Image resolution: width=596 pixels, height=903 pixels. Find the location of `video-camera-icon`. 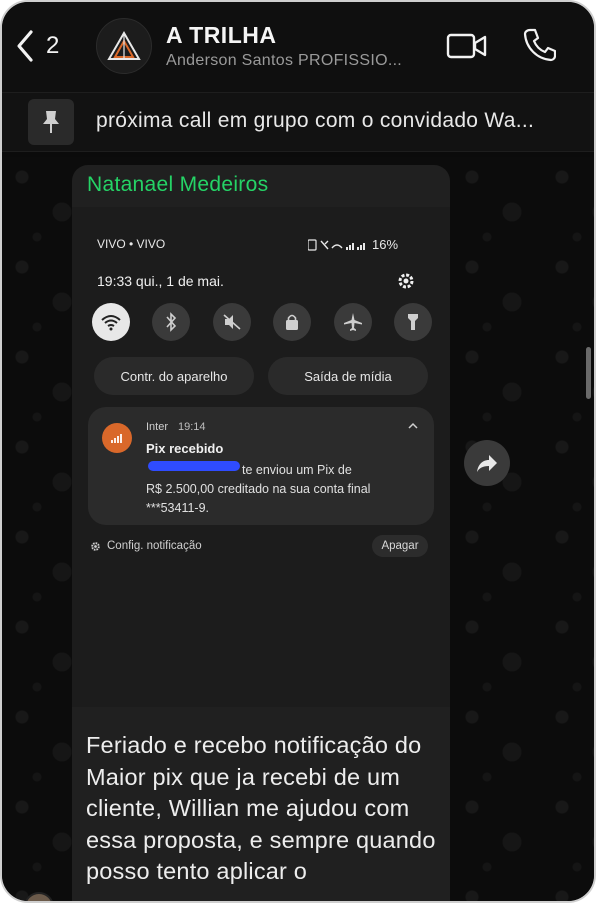

video-camera-icon is located at coordinates (466, 46).